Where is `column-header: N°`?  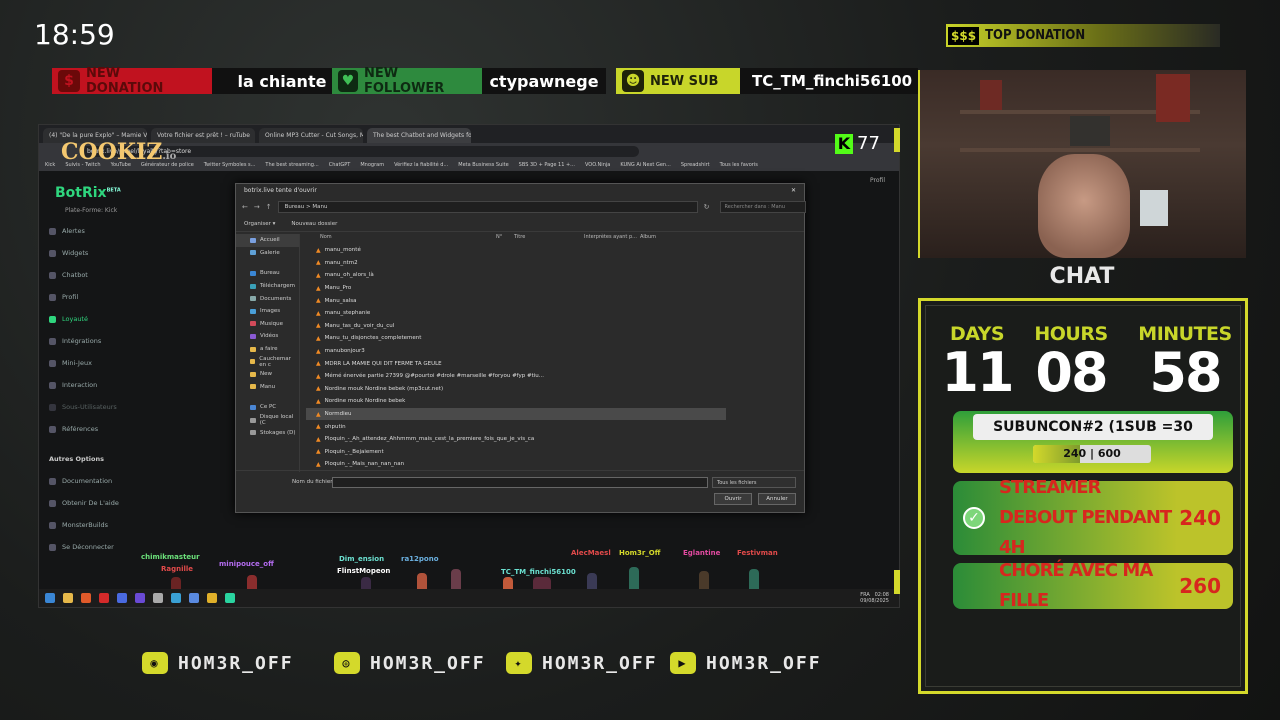
column-header: N° is located at coordinates (505, 239).